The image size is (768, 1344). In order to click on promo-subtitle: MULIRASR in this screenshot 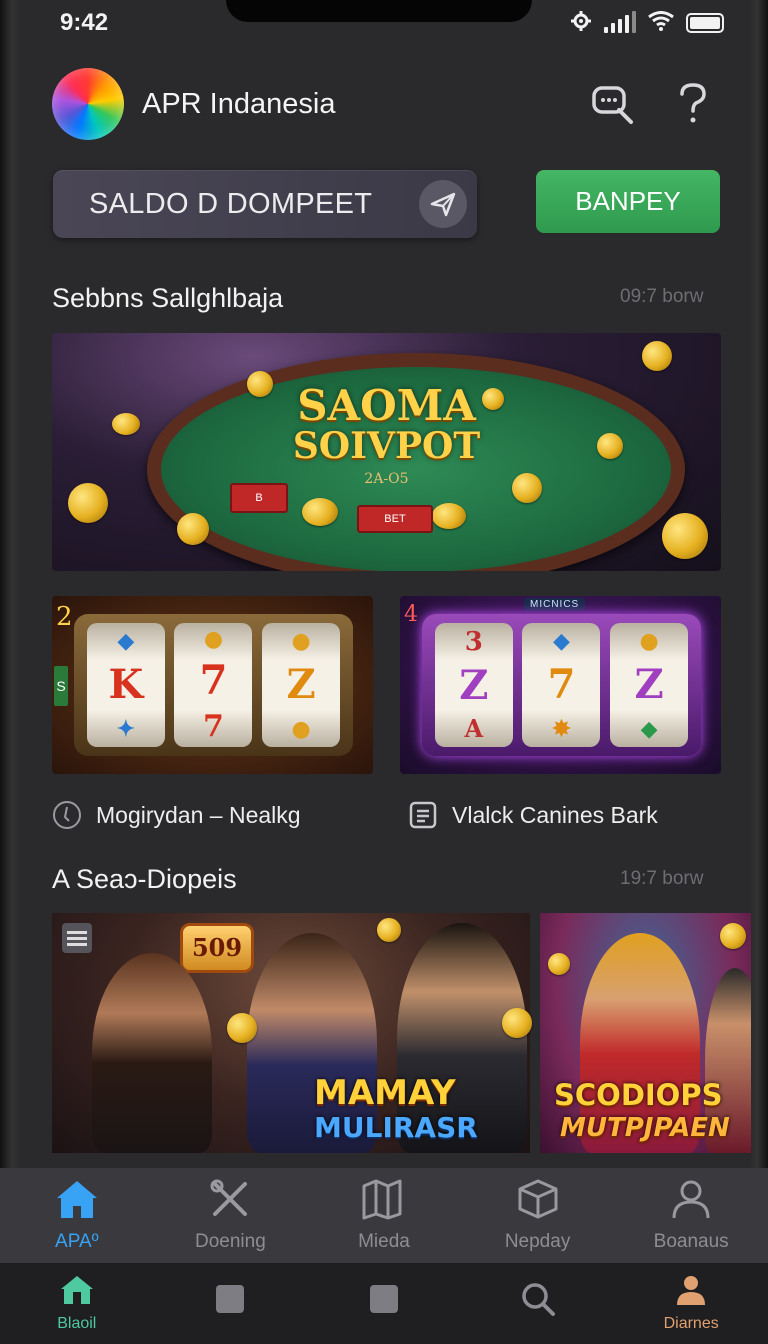, I will do `click(396, 1127)`.